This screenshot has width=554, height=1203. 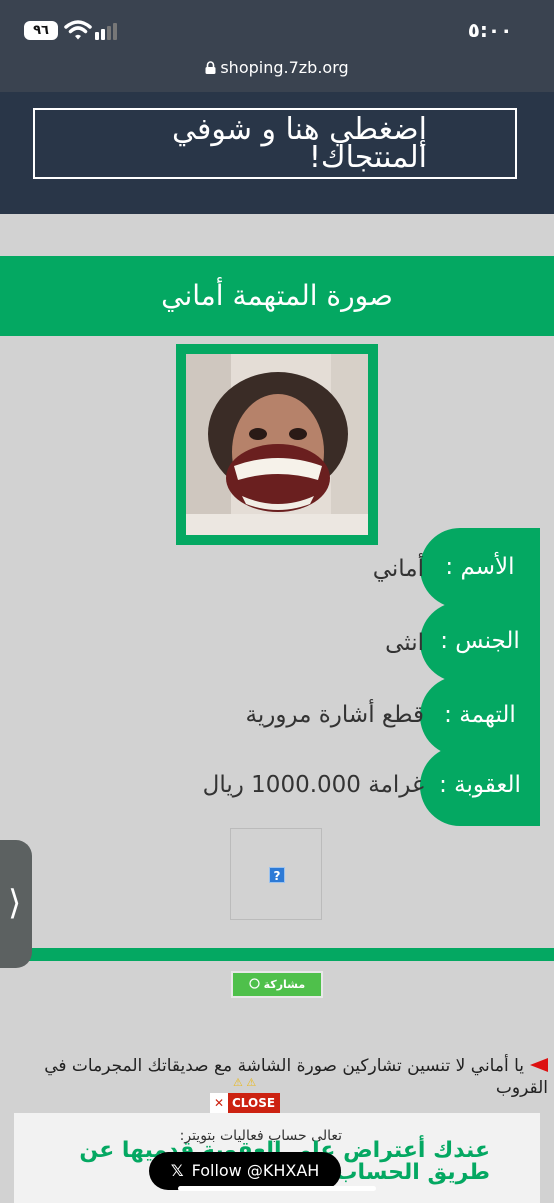 I want to click on follow-twitter-button: 𝕏 Follow @KHXAH, so click(x=245, y=1171).